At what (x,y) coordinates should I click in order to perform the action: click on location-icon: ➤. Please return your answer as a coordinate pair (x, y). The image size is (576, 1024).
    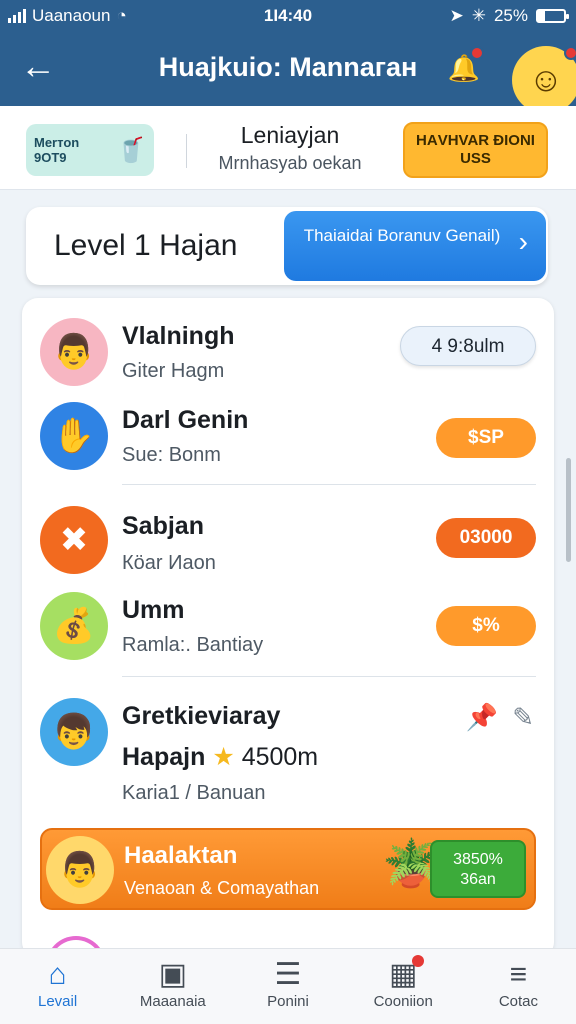
    Looking at the image, I should click on (456, 15).